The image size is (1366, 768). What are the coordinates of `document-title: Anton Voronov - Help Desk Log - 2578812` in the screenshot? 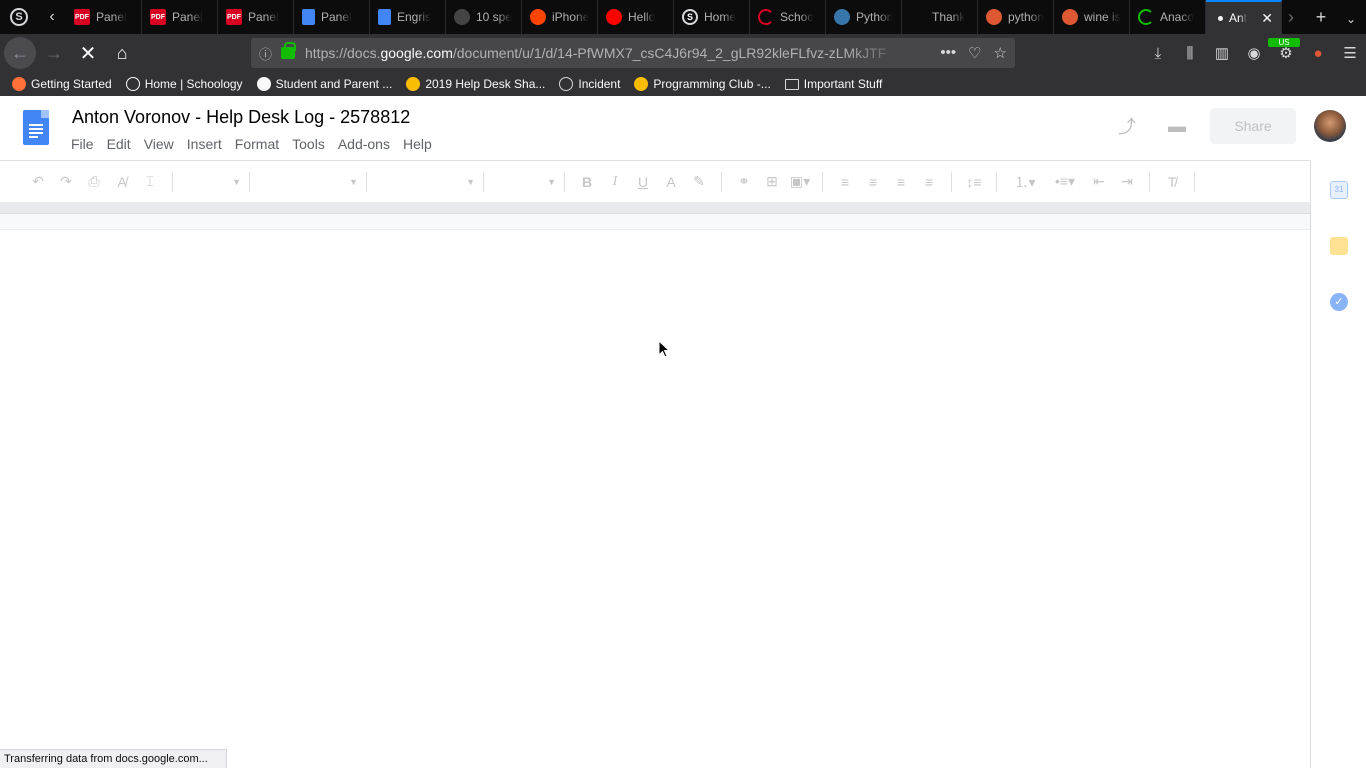 It's located at (241, 117).